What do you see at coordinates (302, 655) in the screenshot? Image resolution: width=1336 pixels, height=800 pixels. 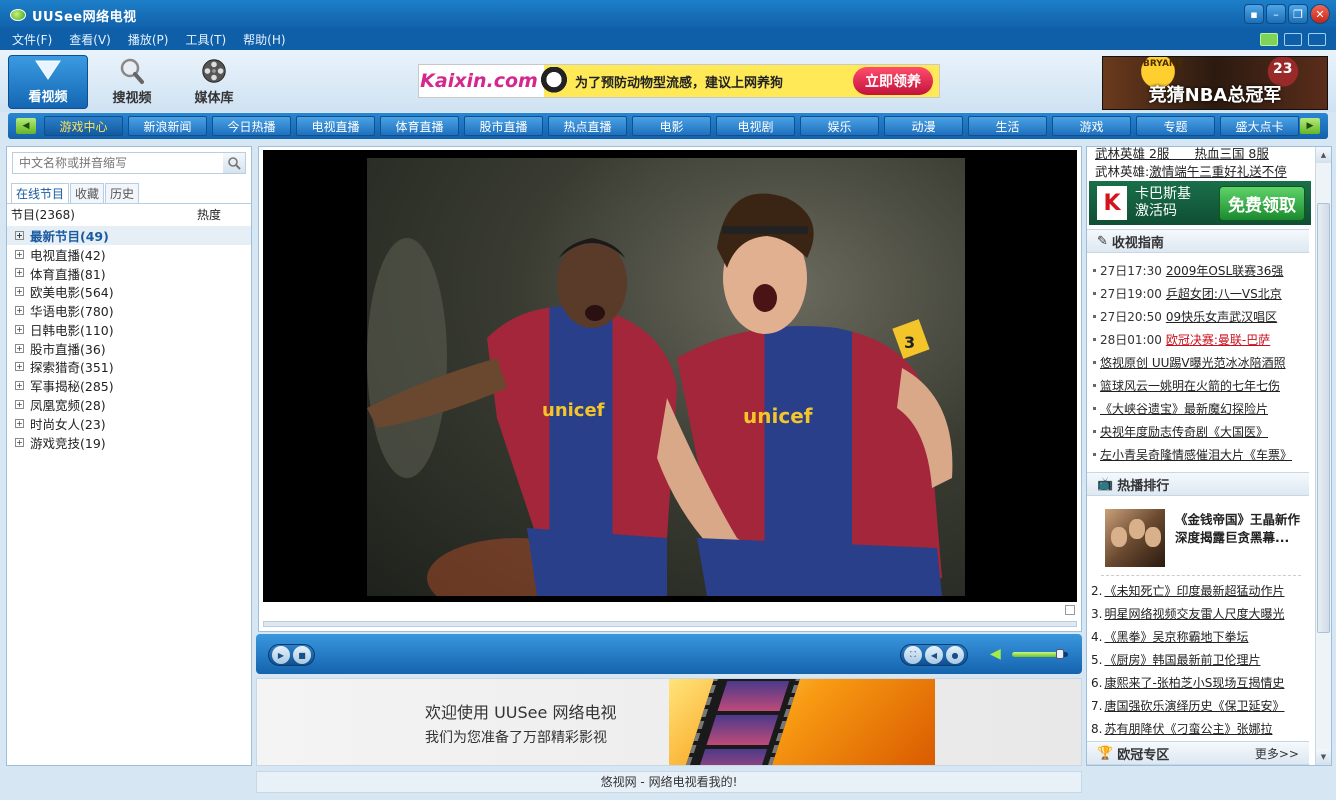 I see `stop-button: ■` at bounding box center [302, 655].